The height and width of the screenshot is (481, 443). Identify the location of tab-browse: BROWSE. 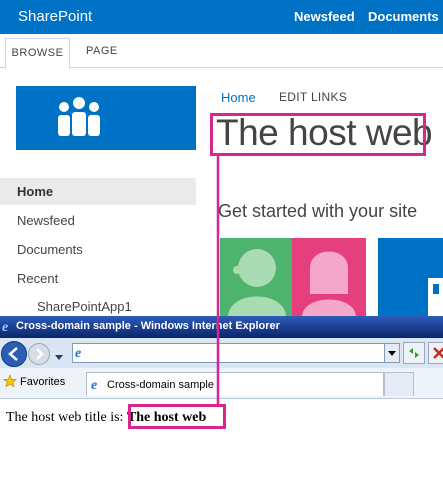
(37, 53).